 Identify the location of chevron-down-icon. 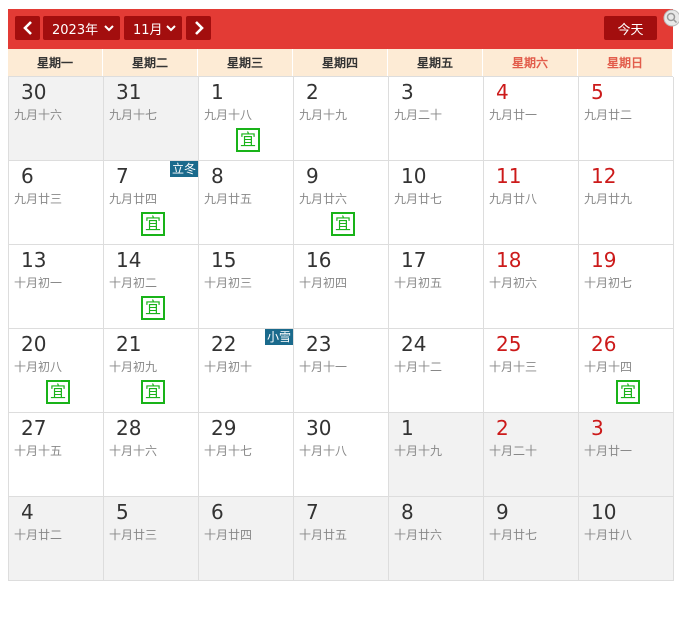
(171, 28).